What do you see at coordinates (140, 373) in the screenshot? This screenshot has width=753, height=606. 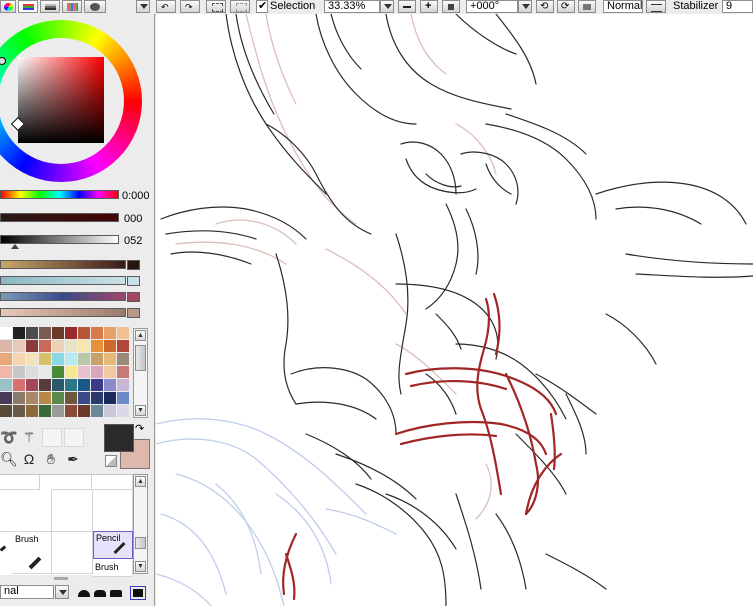 I see `swatch-scrollbar: ▲ ▼` at bounding box center [140, 373].